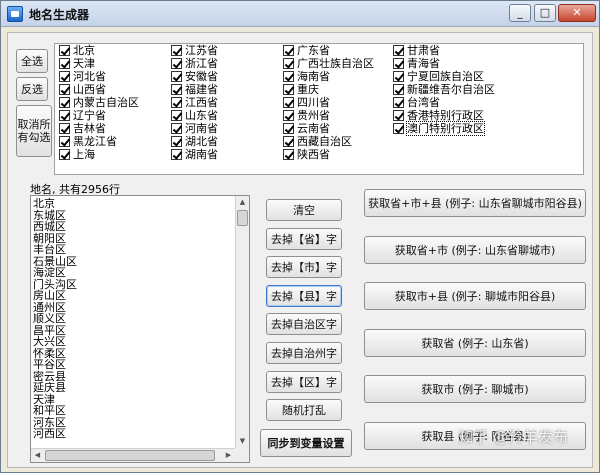  What do you see at coordinates (99, 154) in the screenshot?
I see `province-checkbox: 上海` at bounding box center [99, 154].